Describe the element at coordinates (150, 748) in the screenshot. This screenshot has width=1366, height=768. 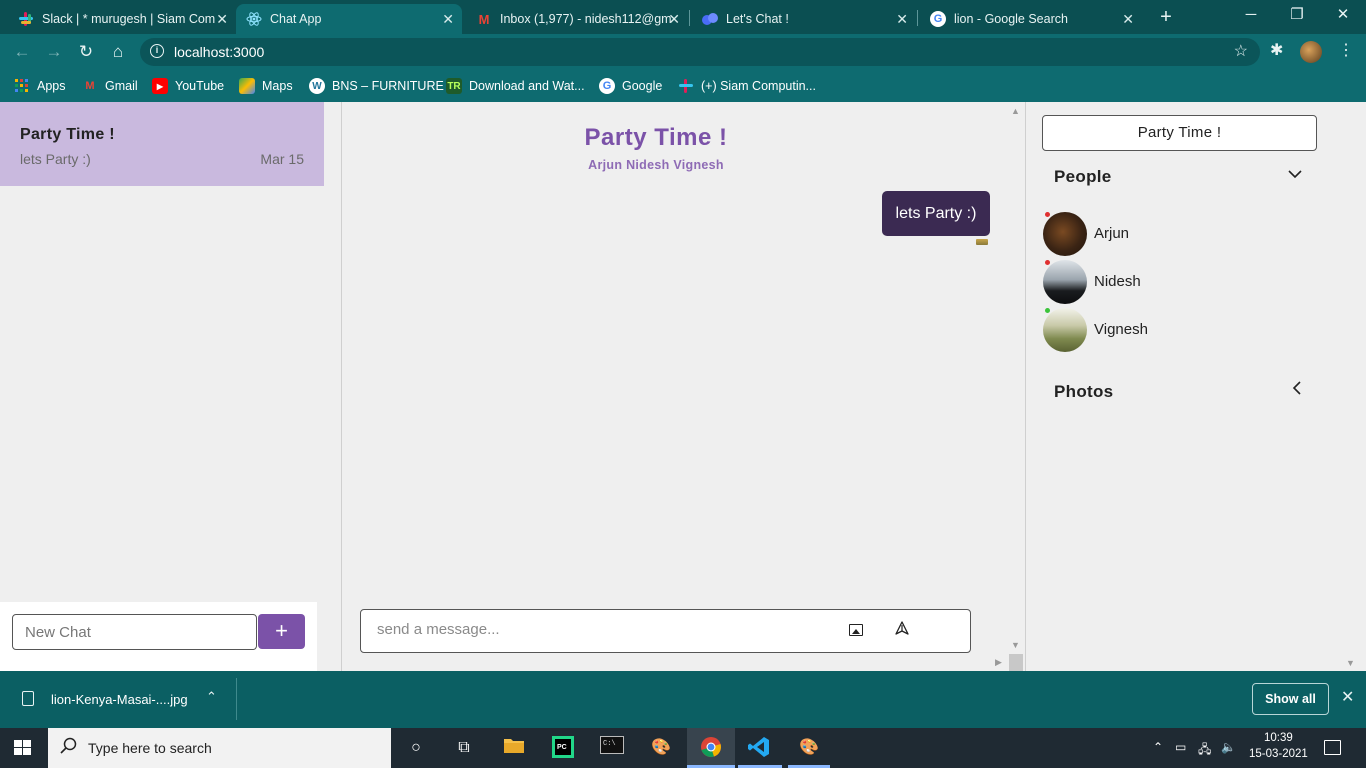
I see `taskbar-search-placeholder: Type here to search` at that location.